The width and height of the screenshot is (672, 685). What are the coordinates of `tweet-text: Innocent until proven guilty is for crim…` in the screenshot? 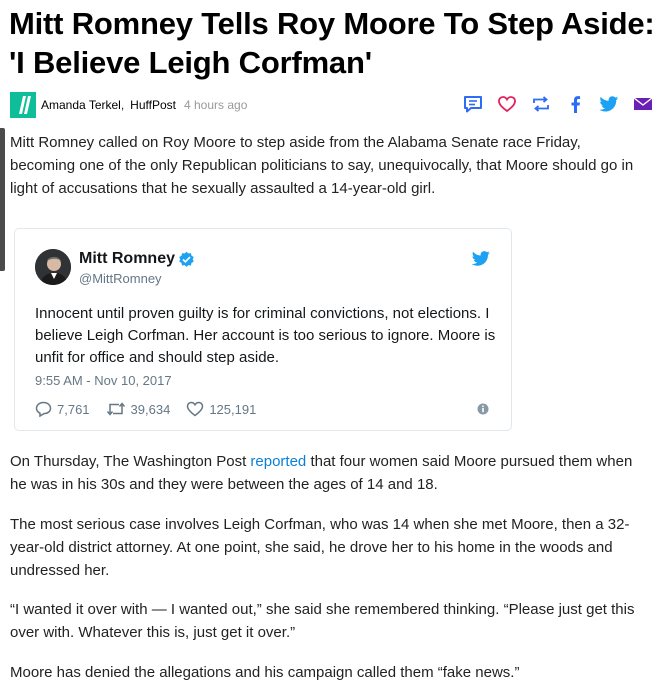 It's located at (265, 335).